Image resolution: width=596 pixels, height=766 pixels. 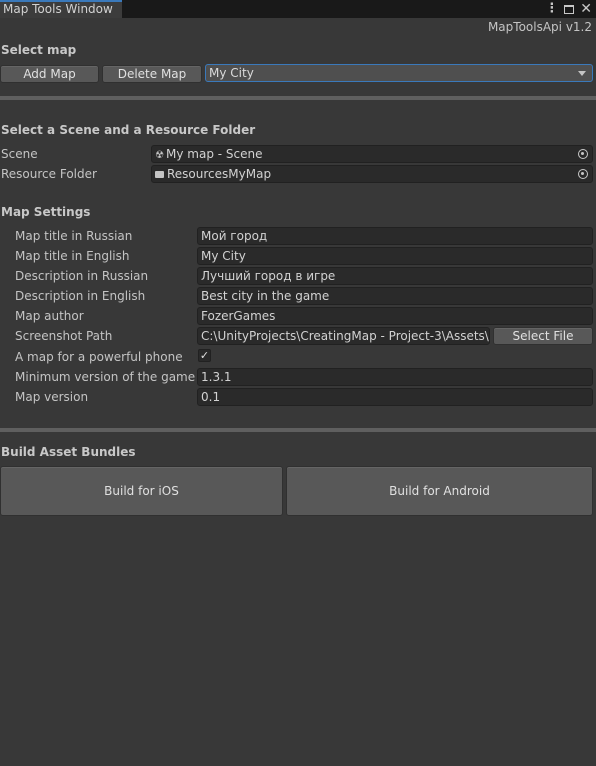 What do you see at coordinates (219, 174) in the screenshot?
I see `resource-folder-value: ResourcesMyMap` at bounding box center [219, 174].